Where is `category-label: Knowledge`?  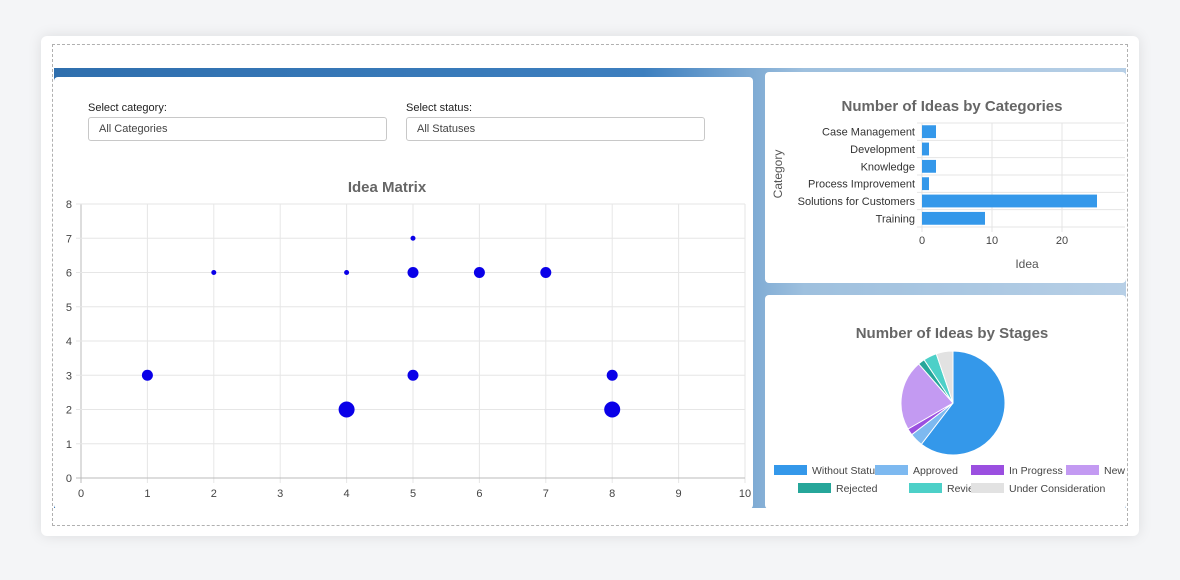
category-label: Knowledge is located at coordinates (888, 167).